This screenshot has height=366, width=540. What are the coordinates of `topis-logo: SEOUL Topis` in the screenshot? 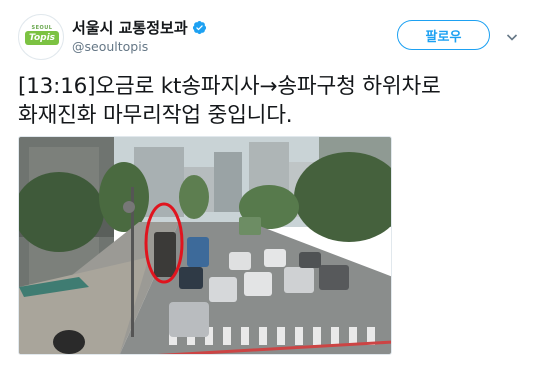 It's located at (42, 38).